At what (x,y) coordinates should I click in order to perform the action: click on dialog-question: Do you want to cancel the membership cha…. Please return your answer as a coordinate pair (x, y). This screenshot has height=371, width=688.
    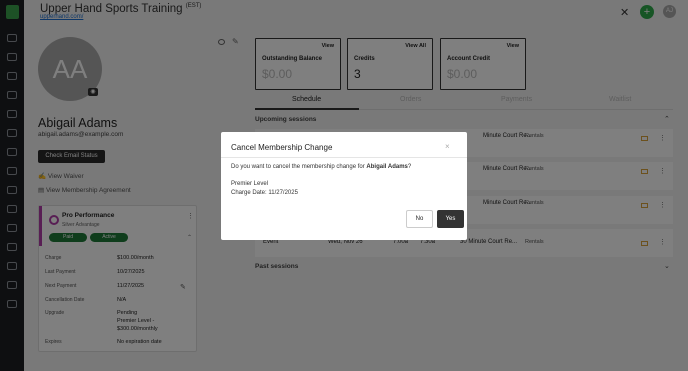
    Looking at the image, I should click on (321, 167).